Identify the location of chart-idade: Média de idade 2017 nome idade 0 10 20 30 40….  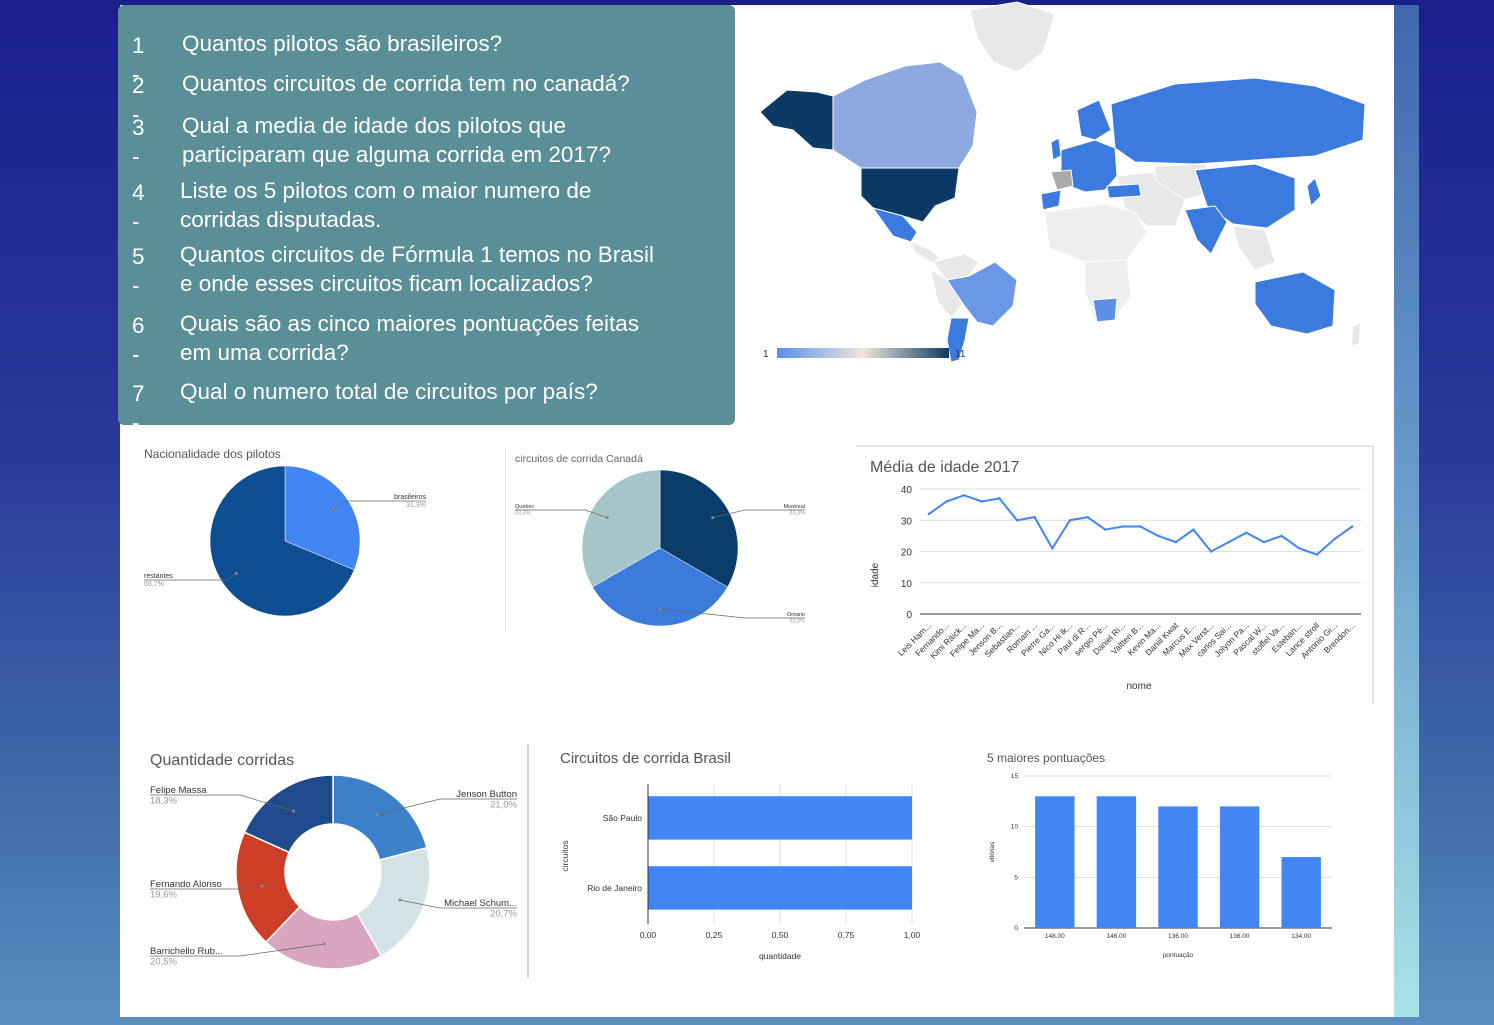
(1115, 574).